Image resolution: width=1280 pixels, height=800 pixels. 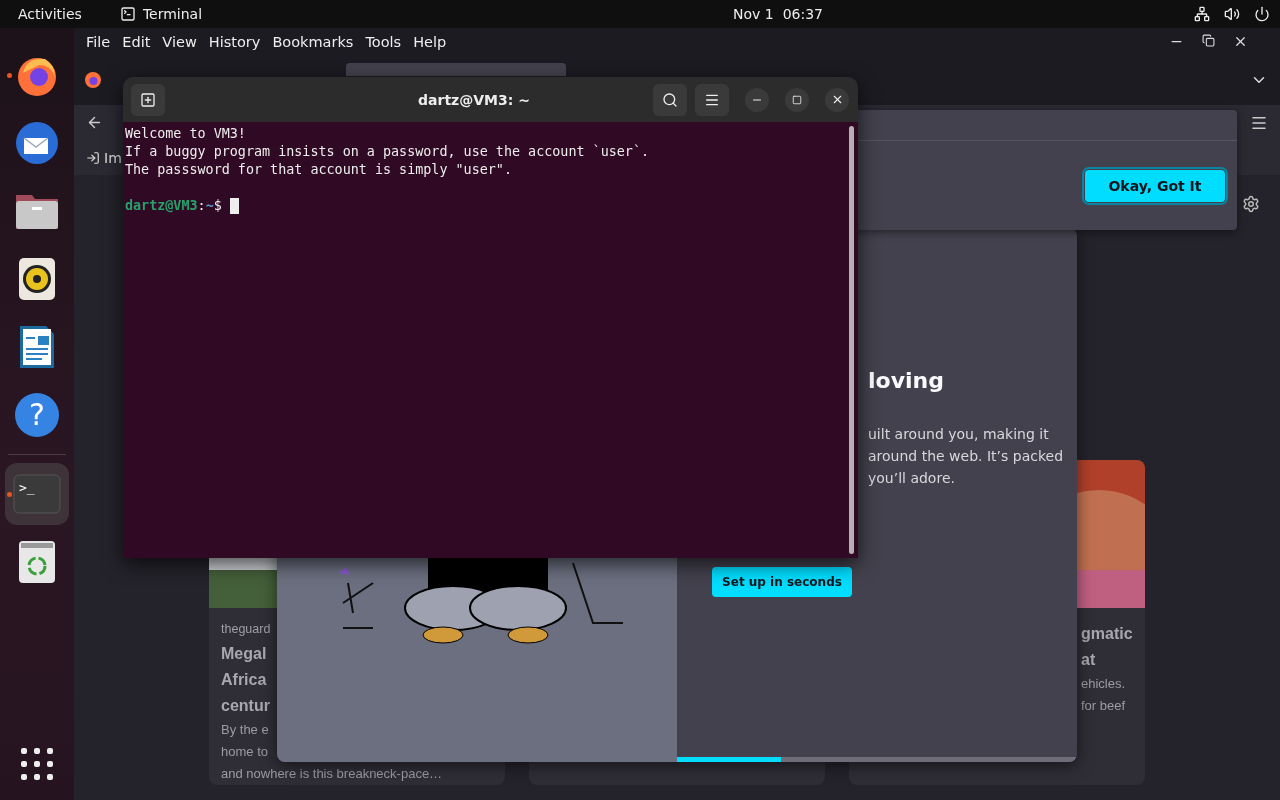 What do you see at coordinates (1262, 14) in the screenshot?
I see `power-icon` at bounding box center [1262, 14].